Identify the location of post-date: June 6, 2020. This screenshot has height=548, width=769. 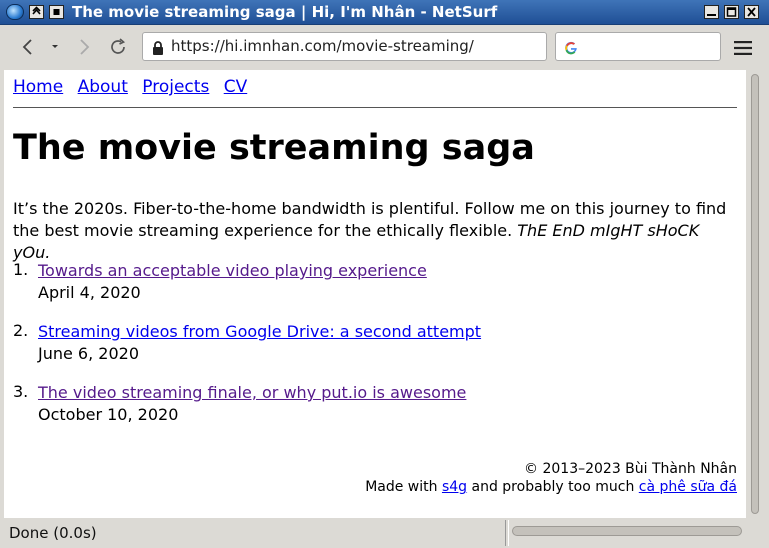
(88, 353).